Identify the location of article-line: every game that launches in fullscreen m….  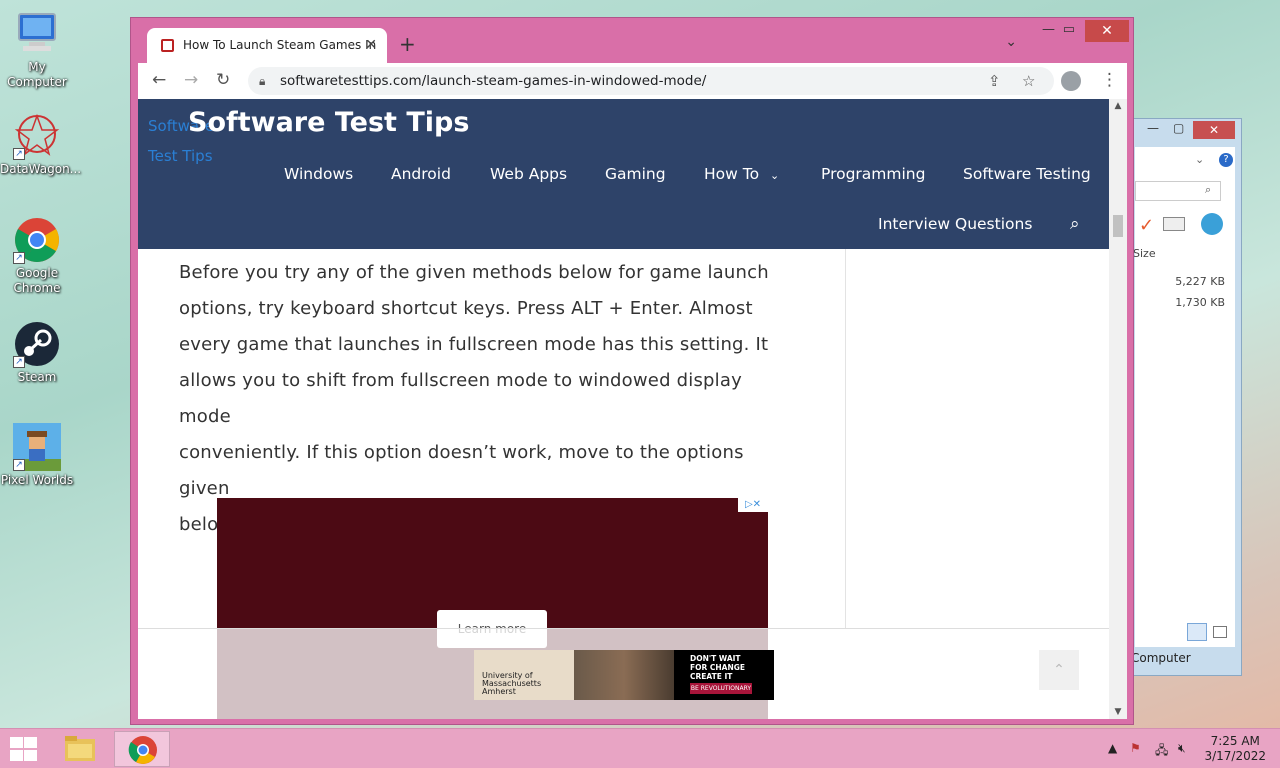
(474, 344).